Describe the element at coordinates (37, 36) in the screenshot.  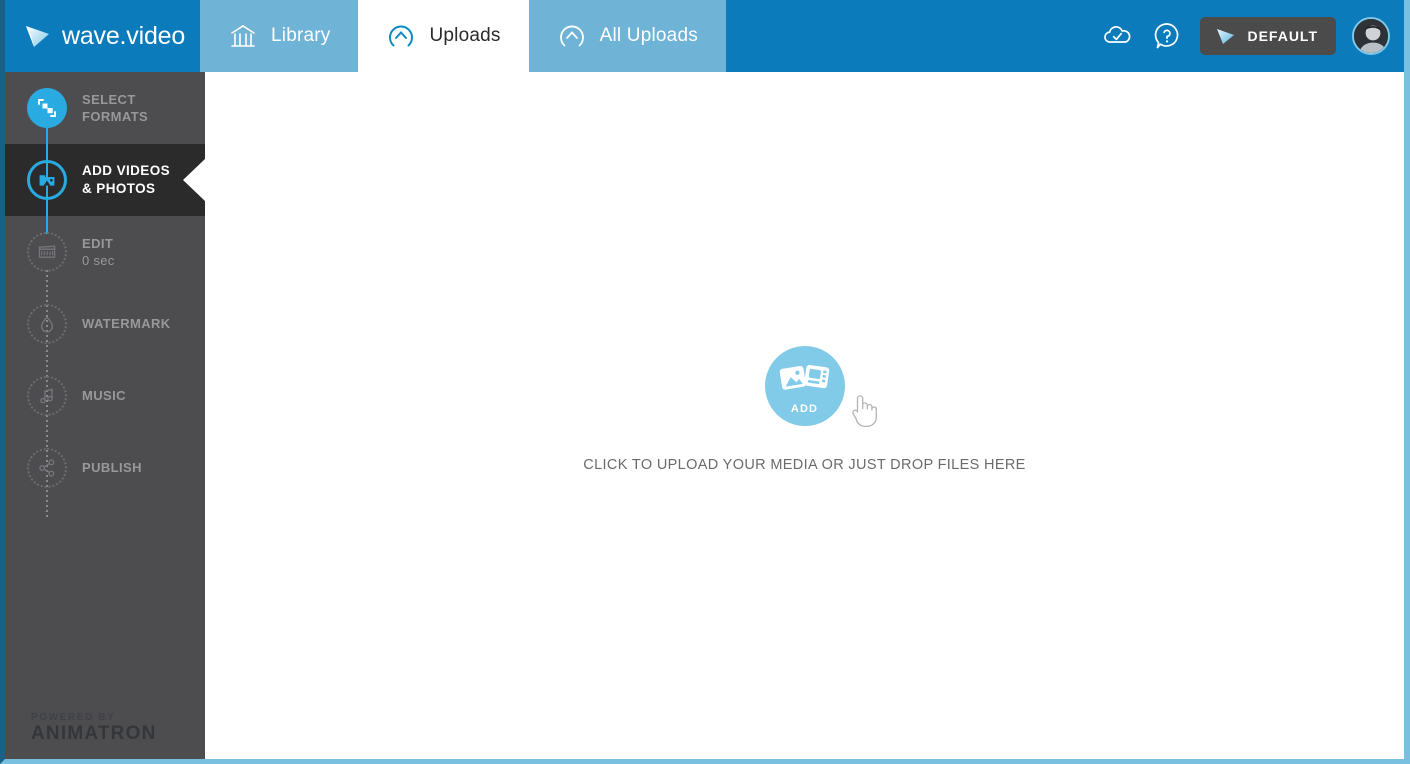
I see `wave-play-logo-icon` at that location.